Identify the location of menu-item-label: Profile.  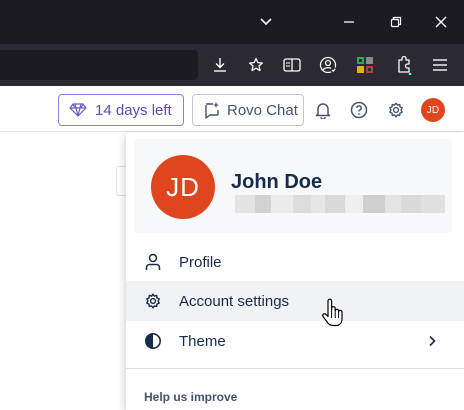
(200, 262).